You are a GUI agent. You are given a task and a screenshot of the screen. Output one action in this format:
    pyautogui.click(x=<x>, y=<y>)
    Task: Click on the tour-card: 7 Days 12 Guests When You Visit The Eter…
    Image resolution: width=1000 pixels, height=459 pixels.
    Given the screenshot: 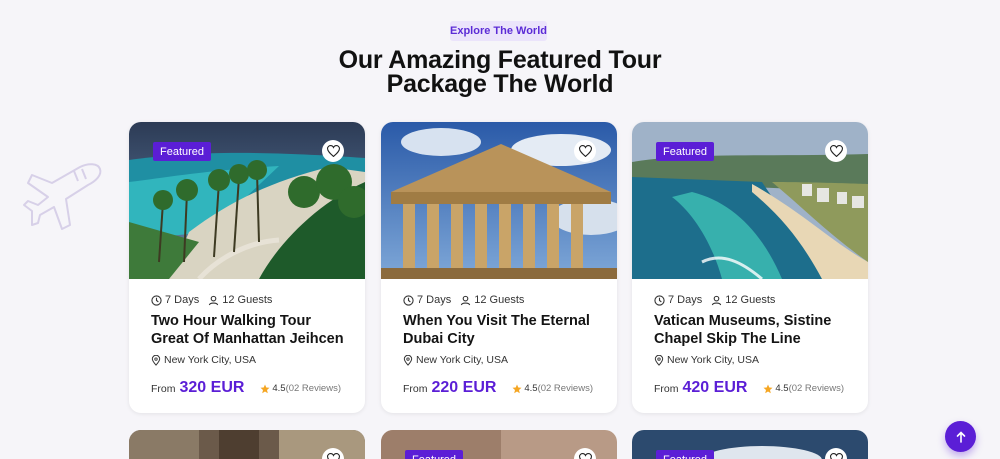 What is the action you would take?
    pyautogui.click(x=499, y=267)
    